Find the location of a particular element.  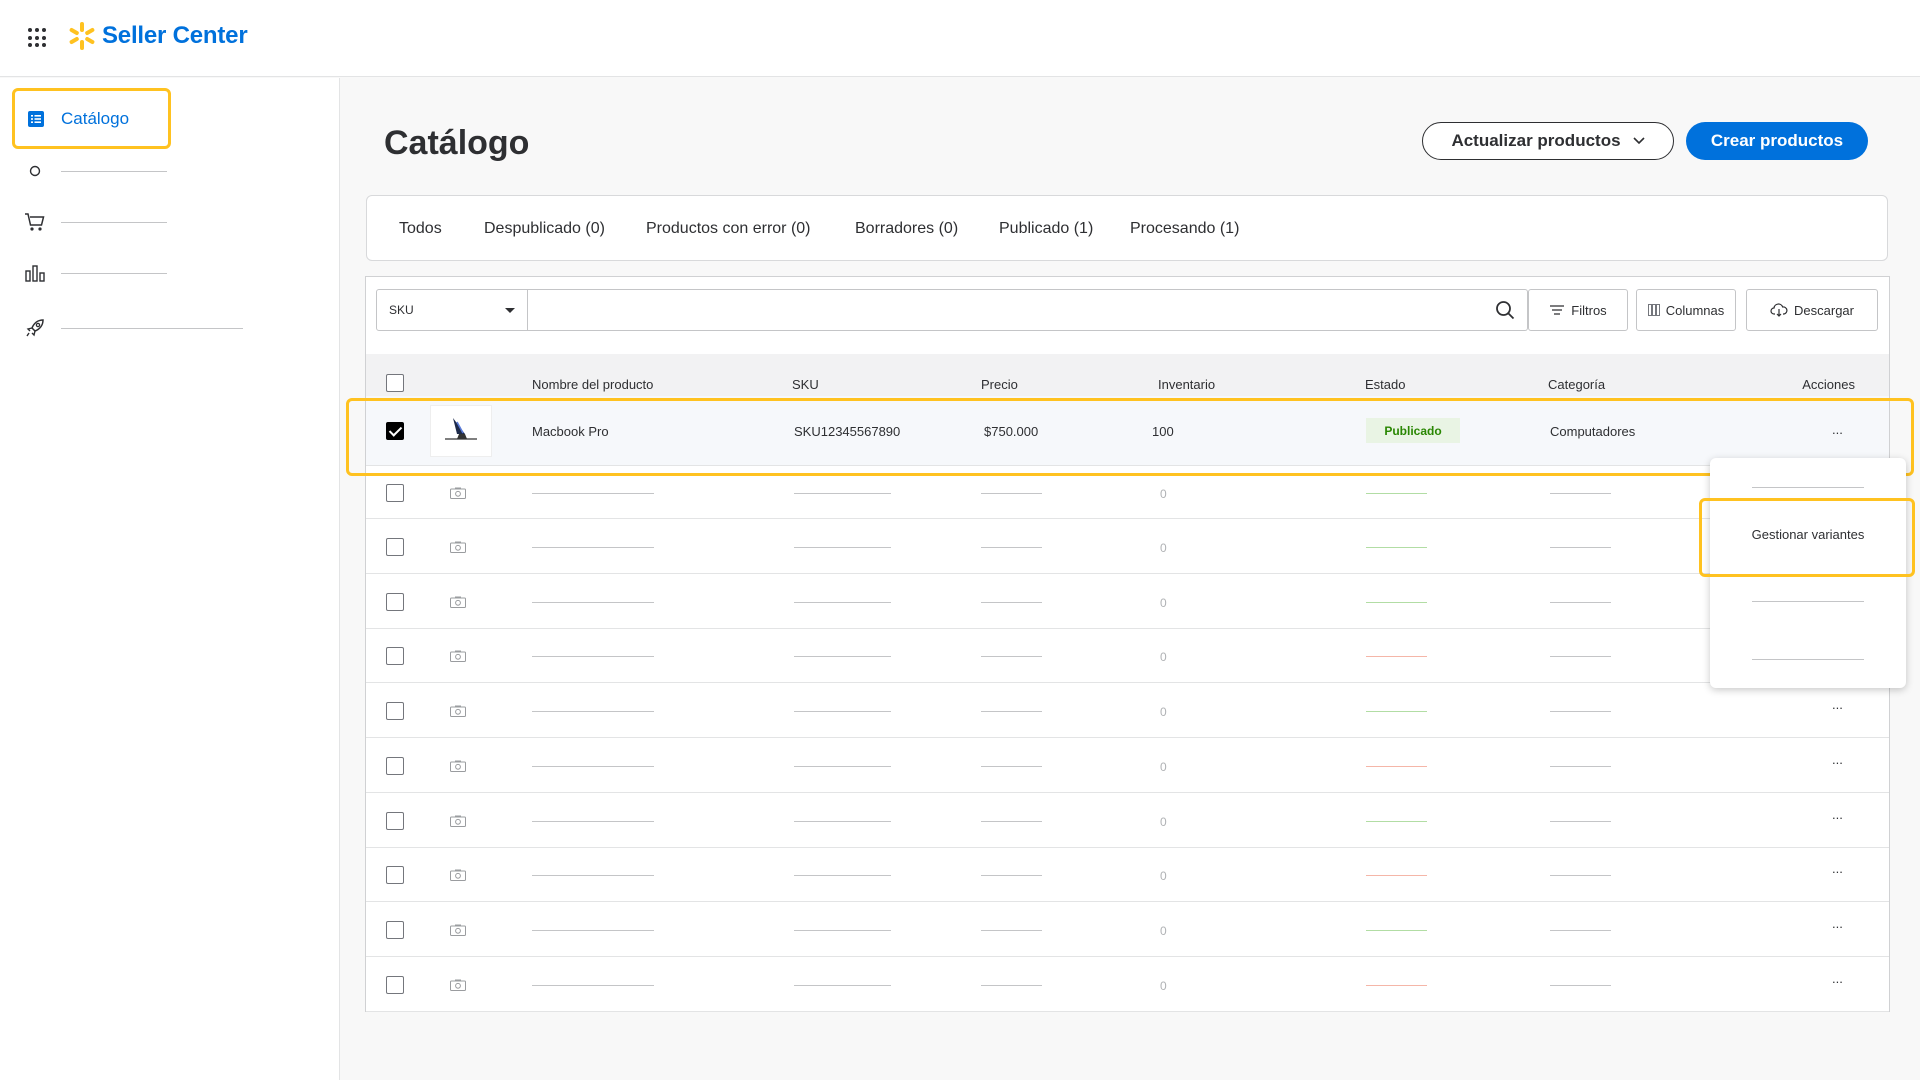

bar-chart-icon is located at coordinates (35, 273).